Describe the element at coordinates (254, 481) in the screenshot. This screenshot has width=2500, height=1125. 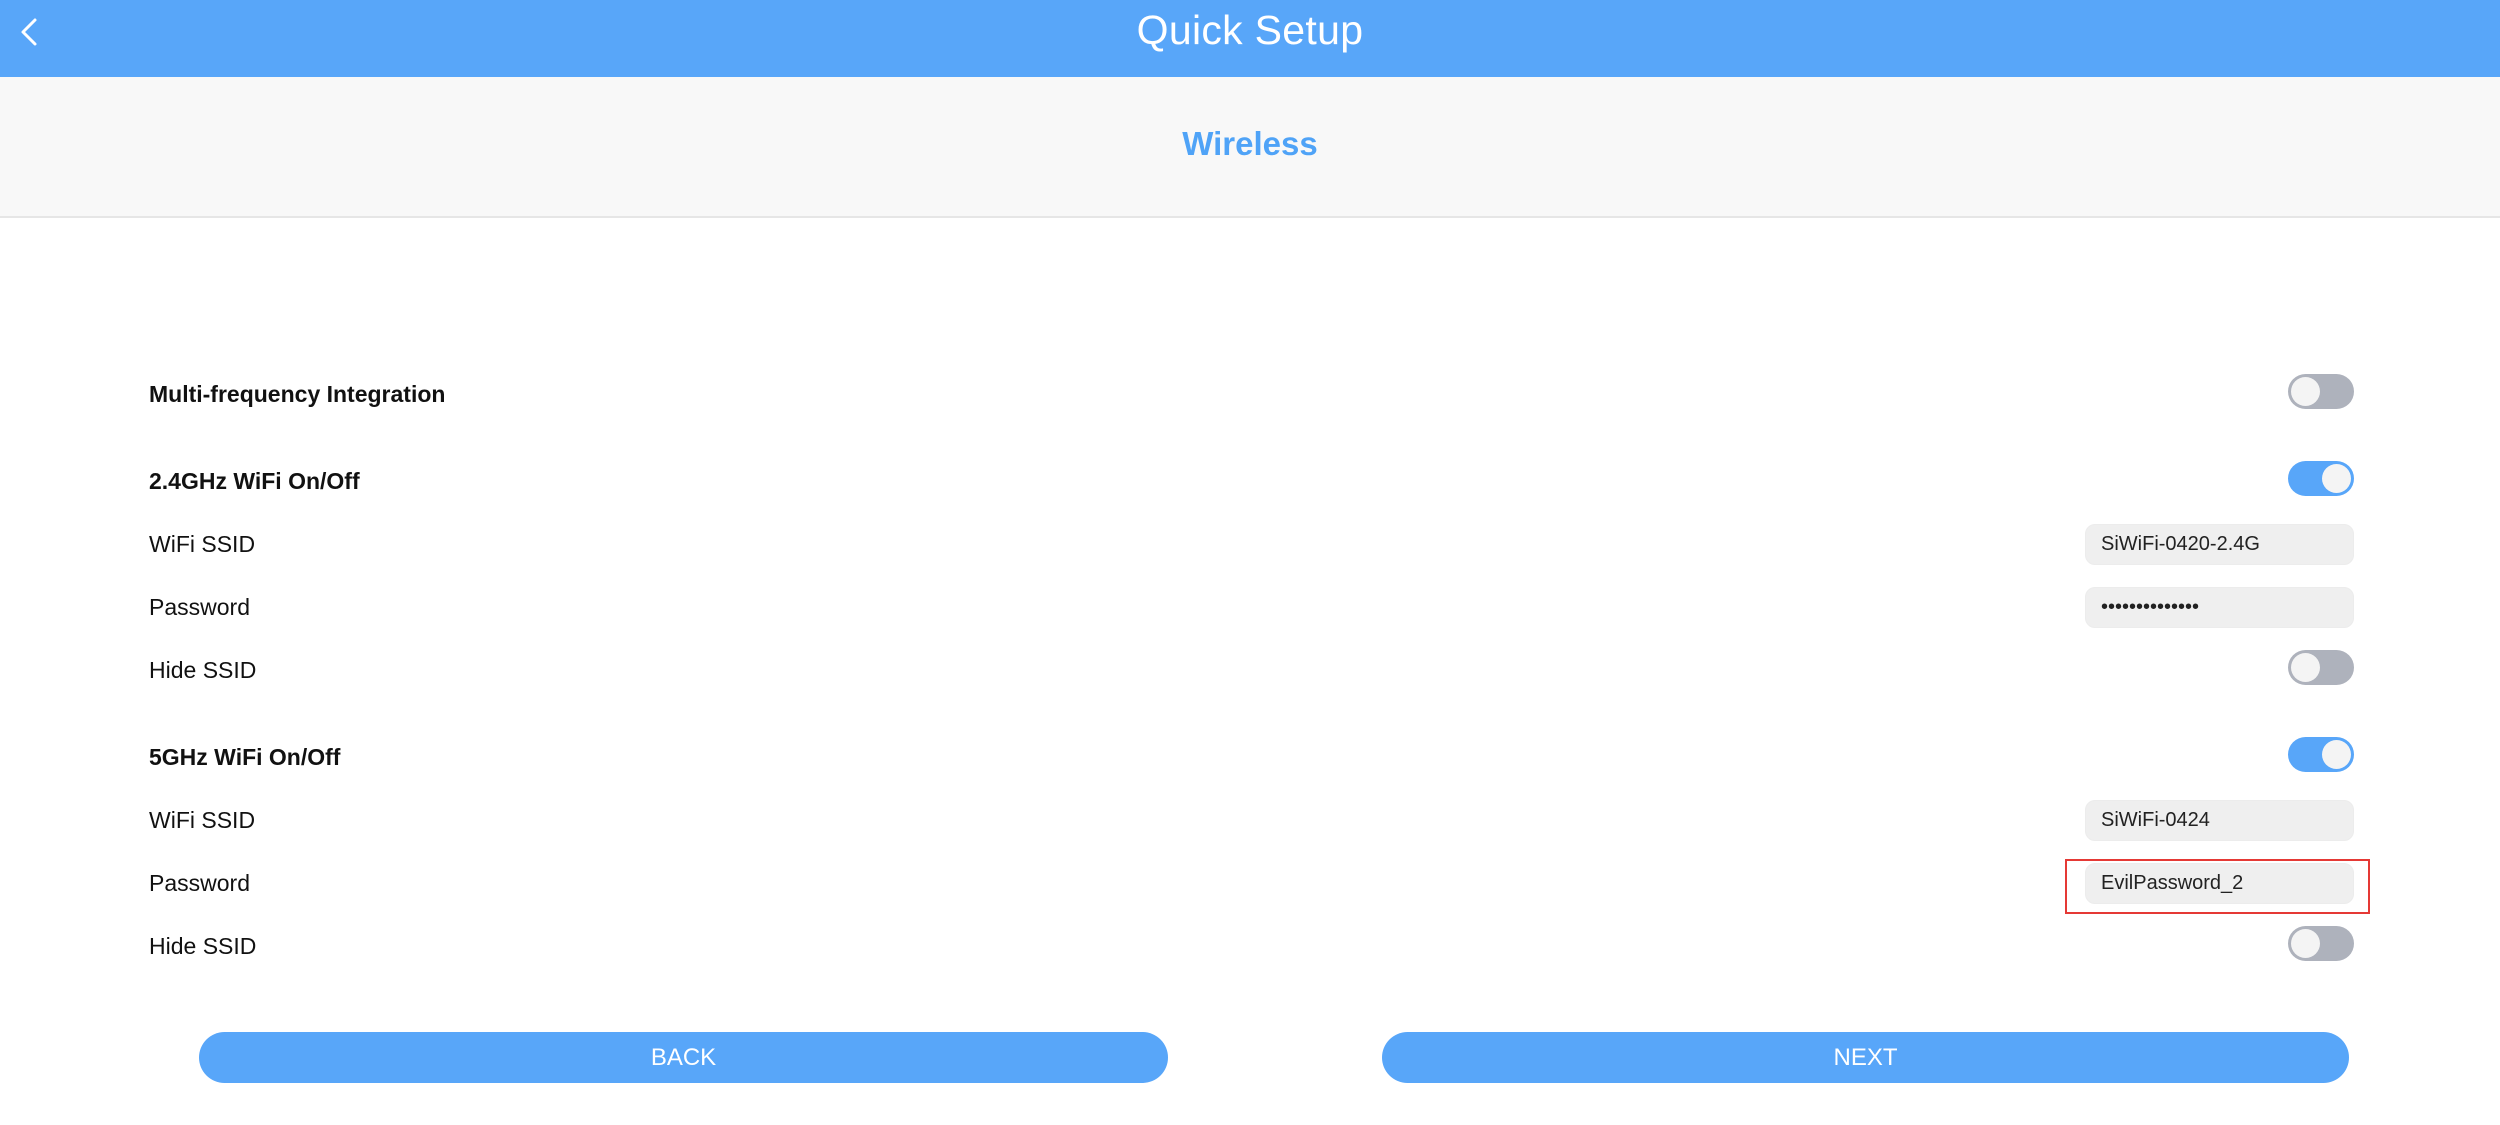
I see `wifi-24-label: 2.4GHz WiFi On/Off` at that location.